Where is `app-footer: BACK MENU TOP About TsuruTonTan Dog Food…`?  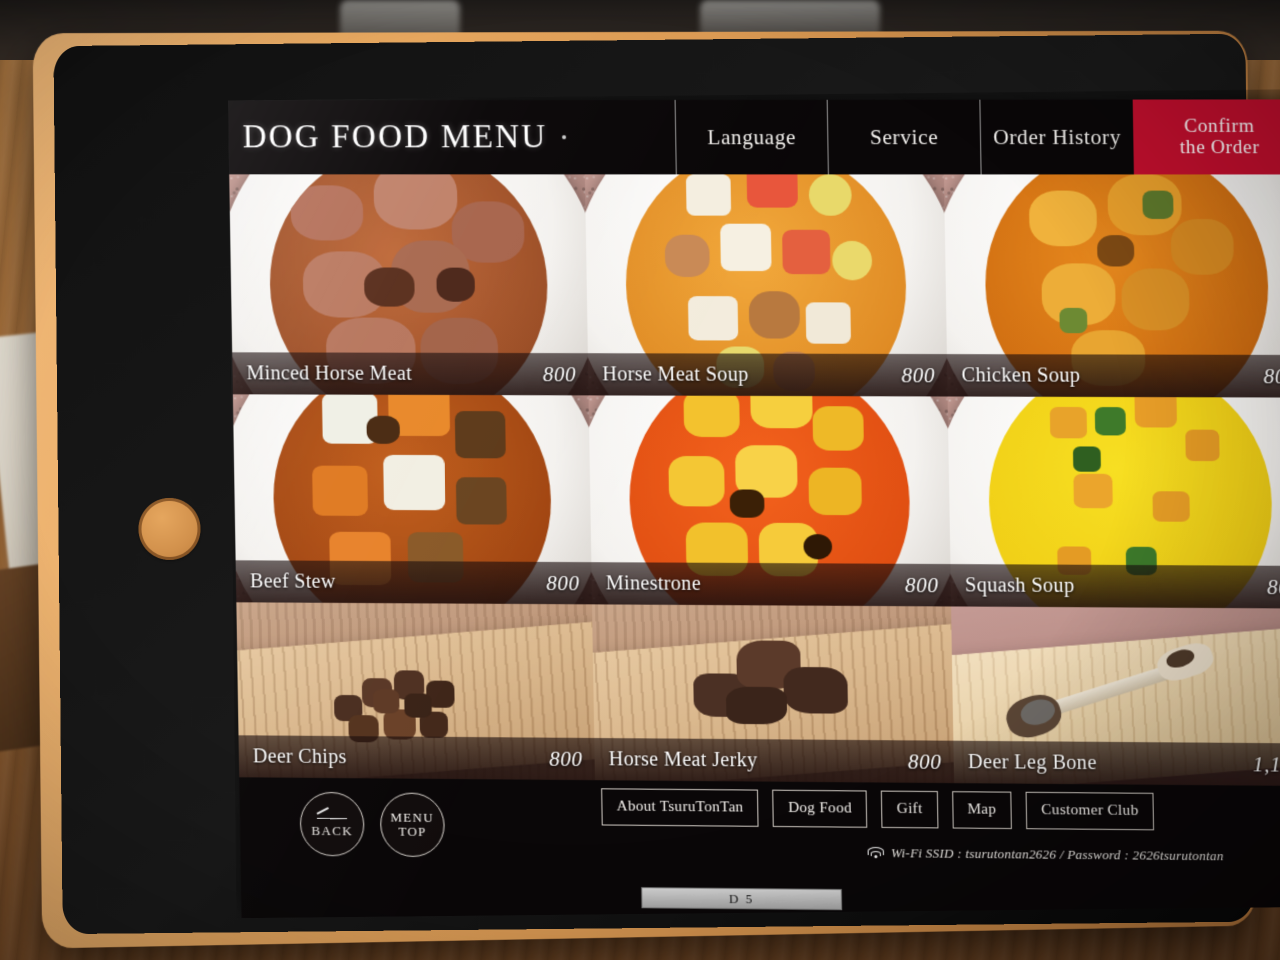 app-footer: BACK MENU TOP About TsuruTonTan Dog Food… is located at coordinates (759, 848).